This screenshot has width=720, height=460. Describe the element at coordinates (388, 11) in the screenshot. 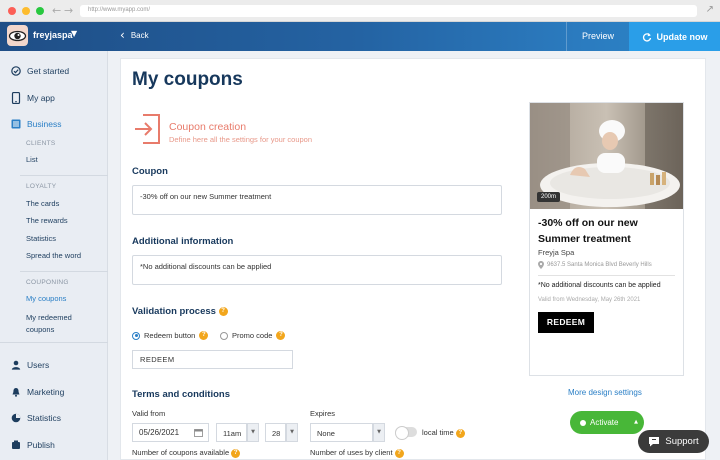

I see `url-bar: http://www.myapp.com/` at that location.